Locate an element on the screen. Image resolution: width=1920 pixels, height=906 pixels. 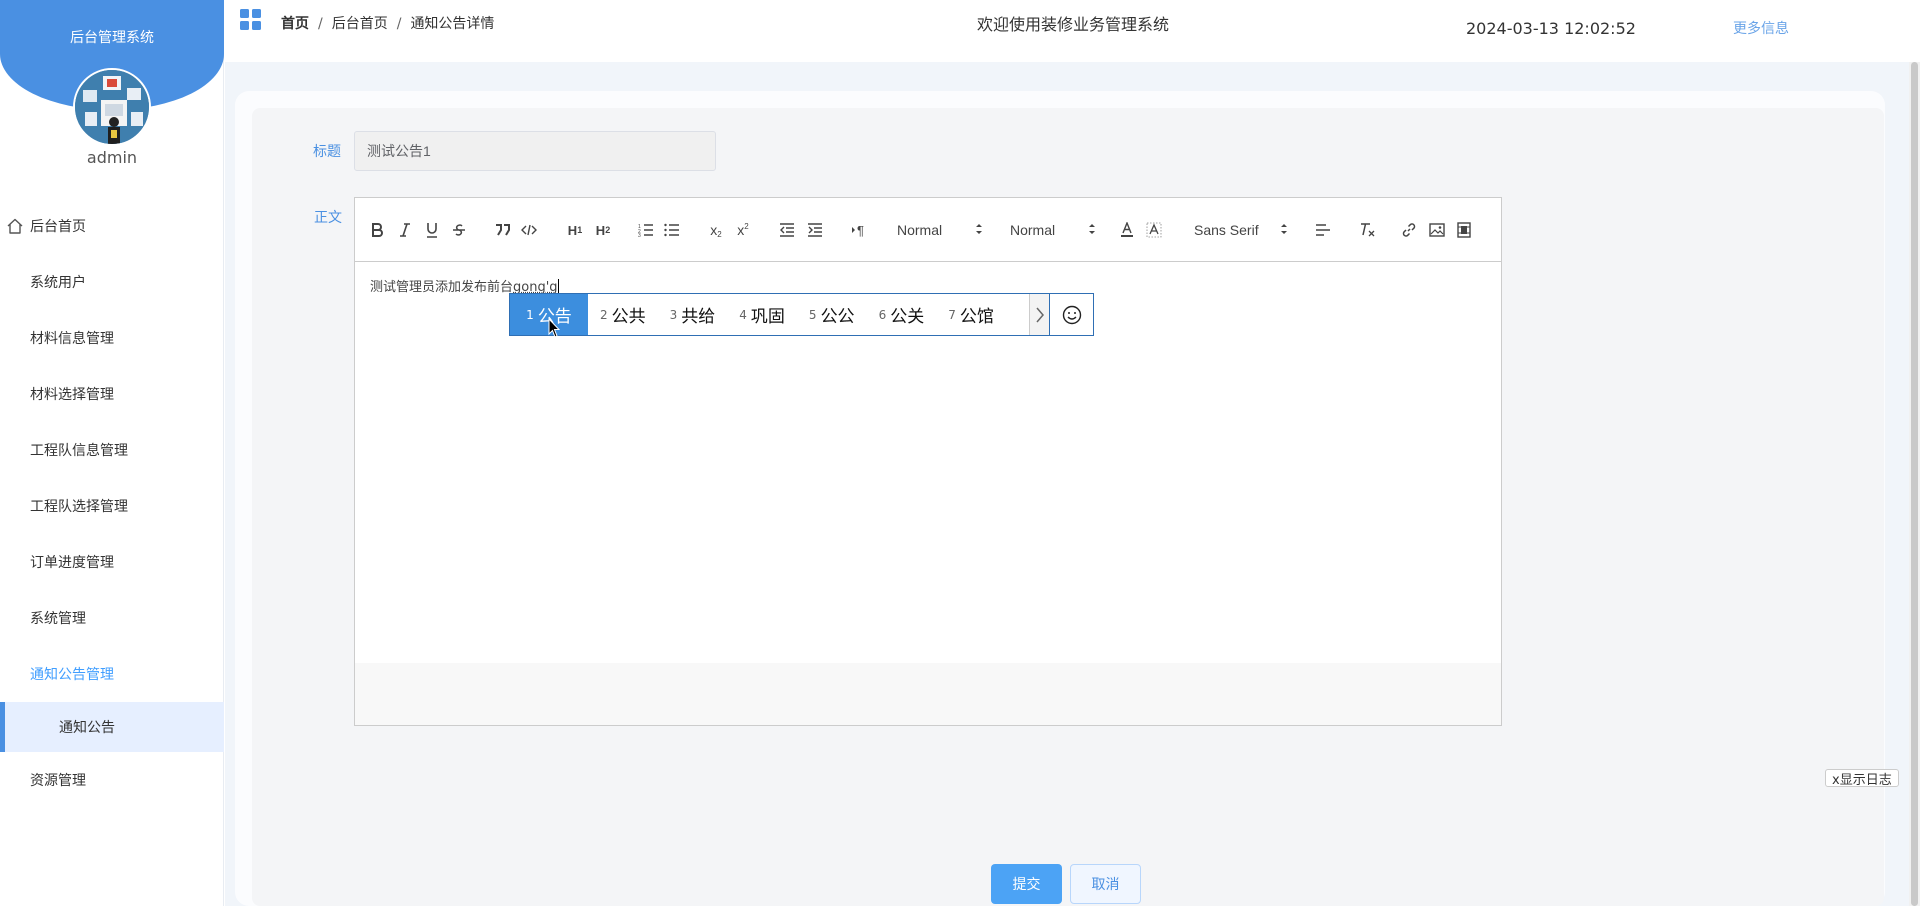
cancel-button: 取消 is located at coordinates (1105, 884).